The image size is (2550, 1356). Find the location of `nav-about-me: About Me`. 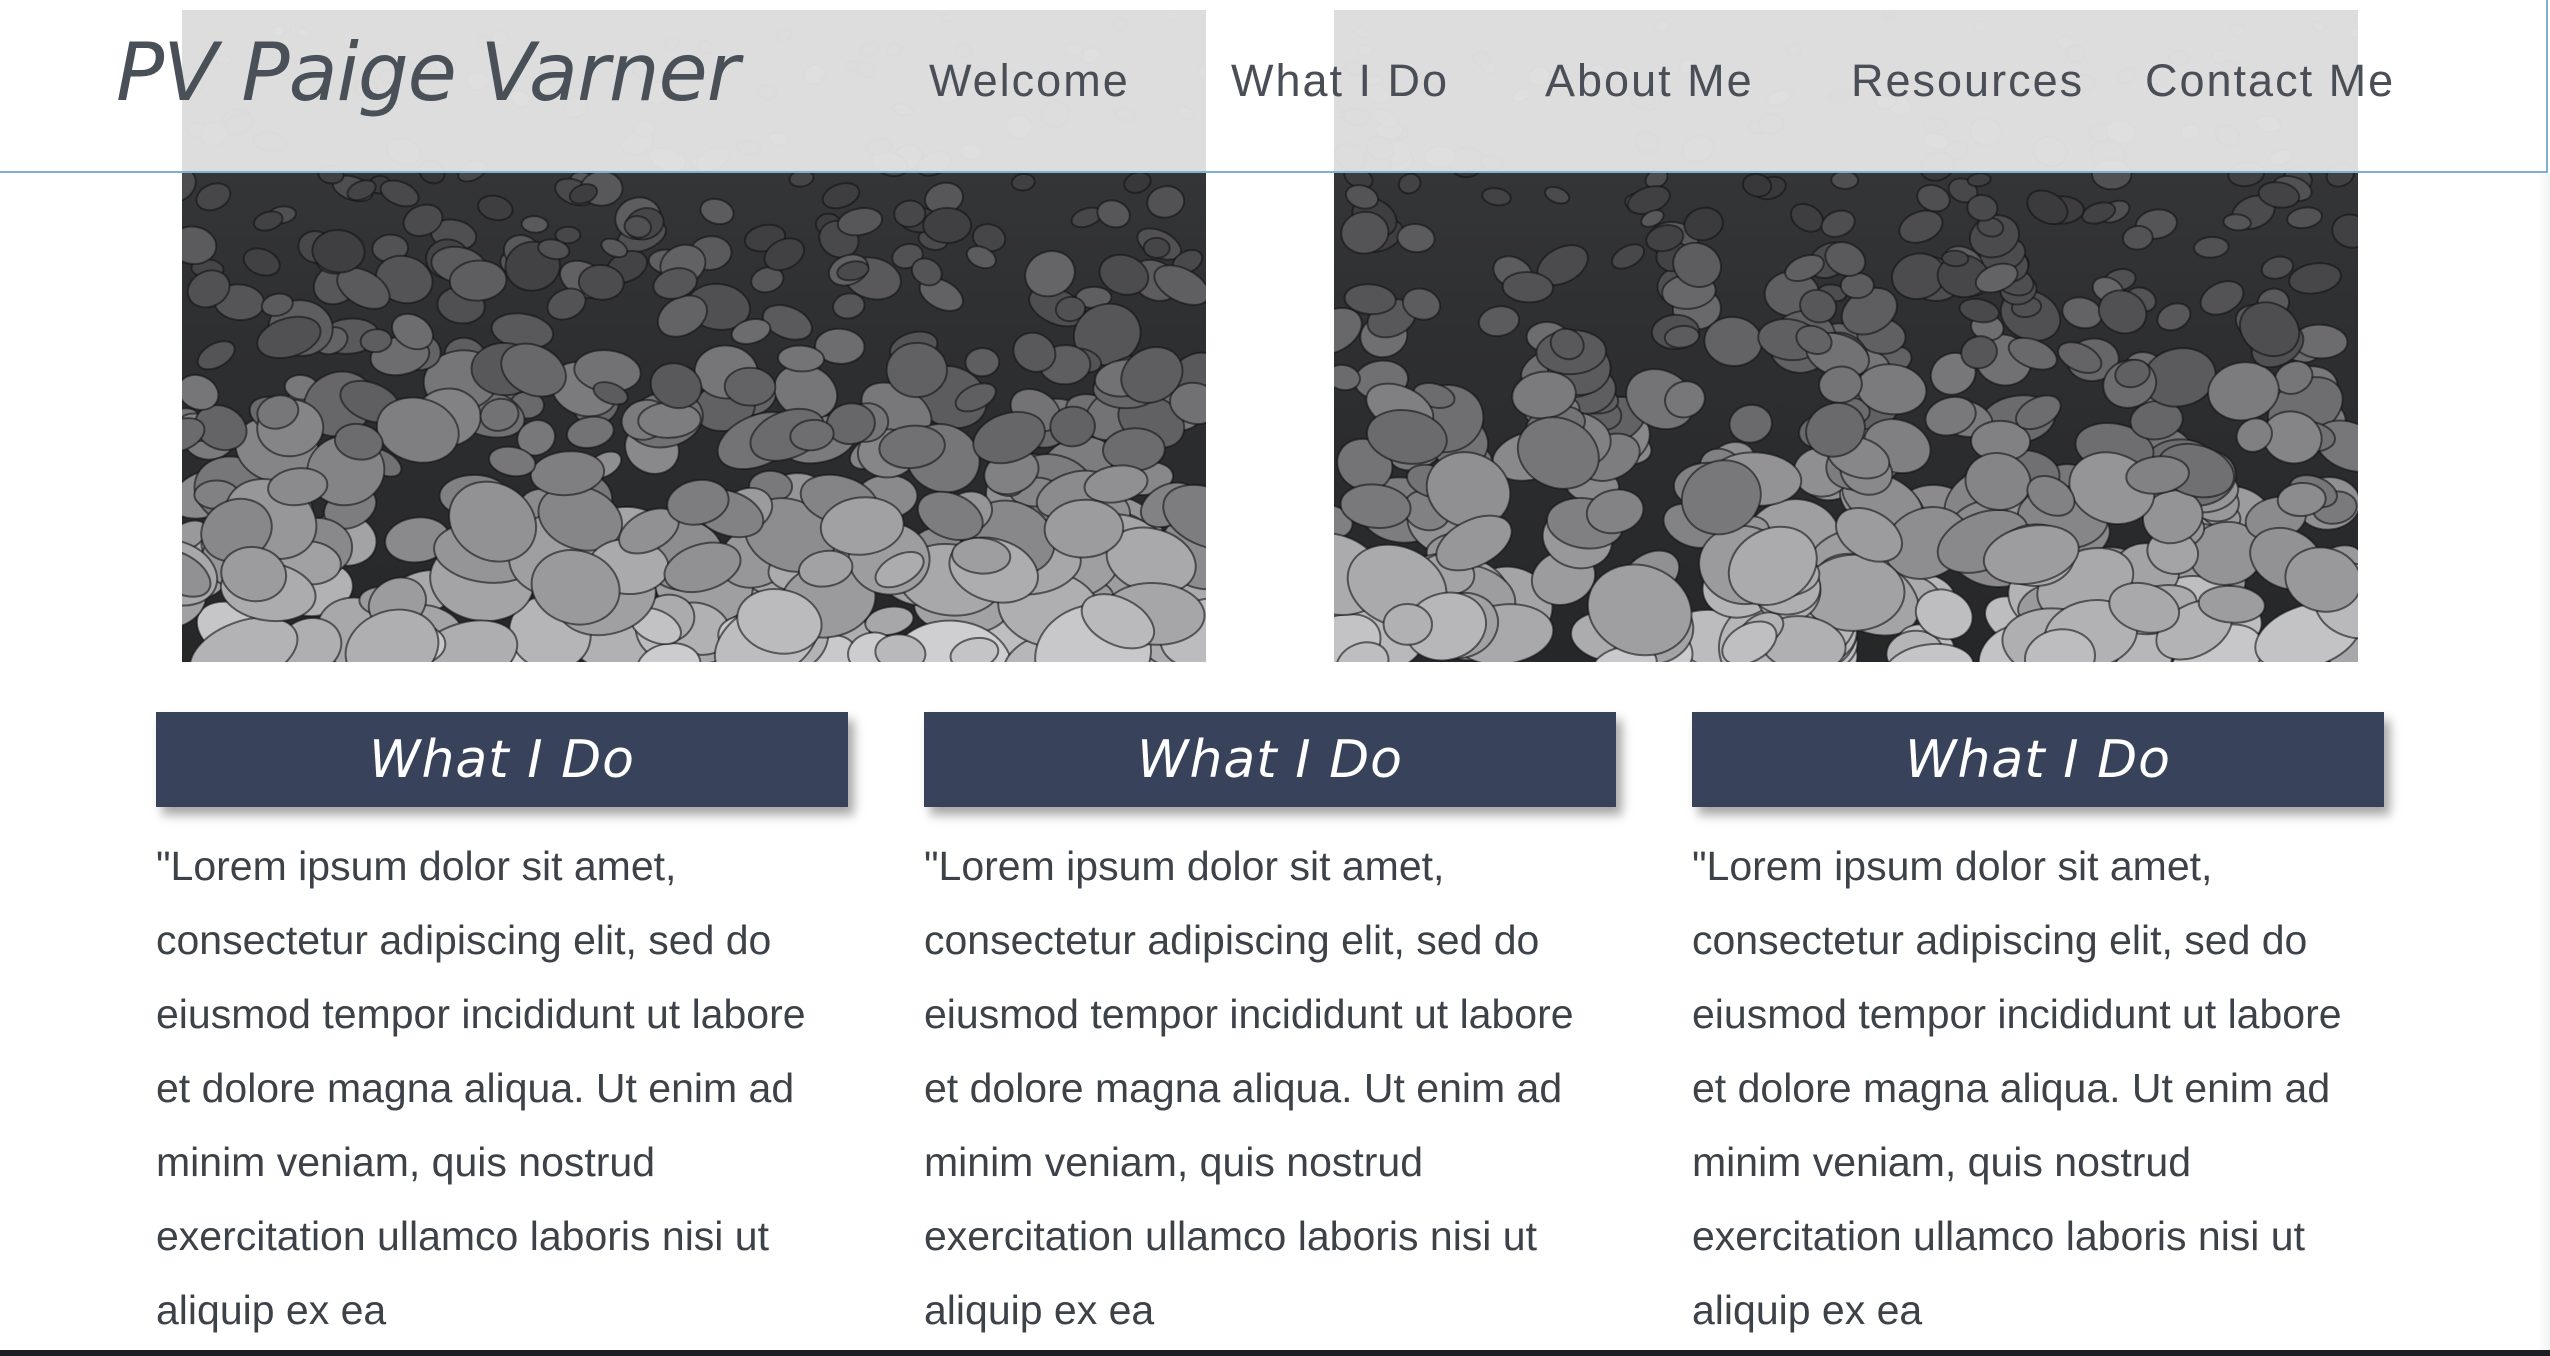

nav-about-me: About Me is located at coordinates (1649, 81).